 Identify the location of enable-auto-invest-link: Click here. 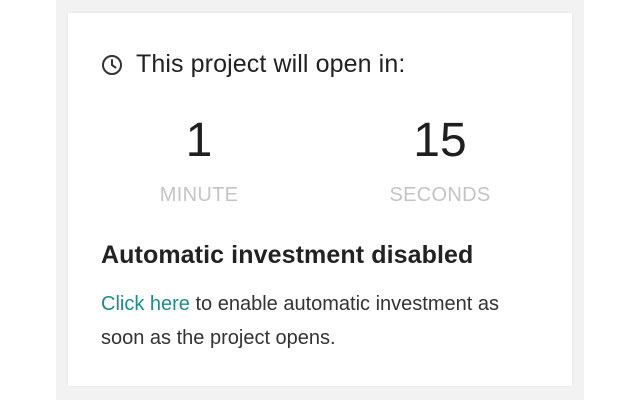
(145, 304).